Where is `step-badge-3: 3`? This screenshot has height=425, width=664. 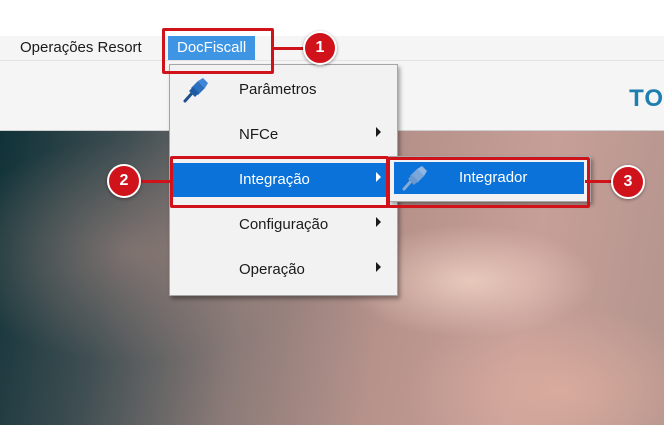
step-badge-3: 3 is located at coordinates (628, 182).